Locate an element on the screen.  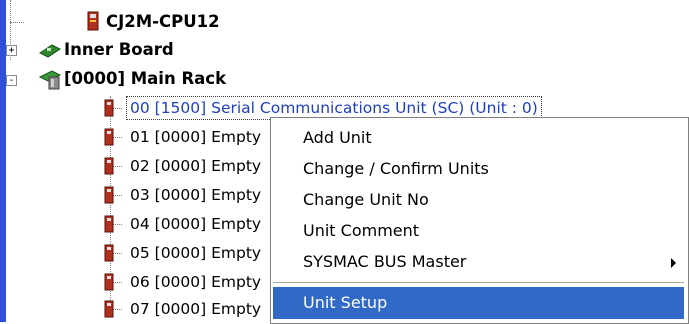
tree-node-cpu: CJ2M-CPU12 is located at coordinates (156, 22).